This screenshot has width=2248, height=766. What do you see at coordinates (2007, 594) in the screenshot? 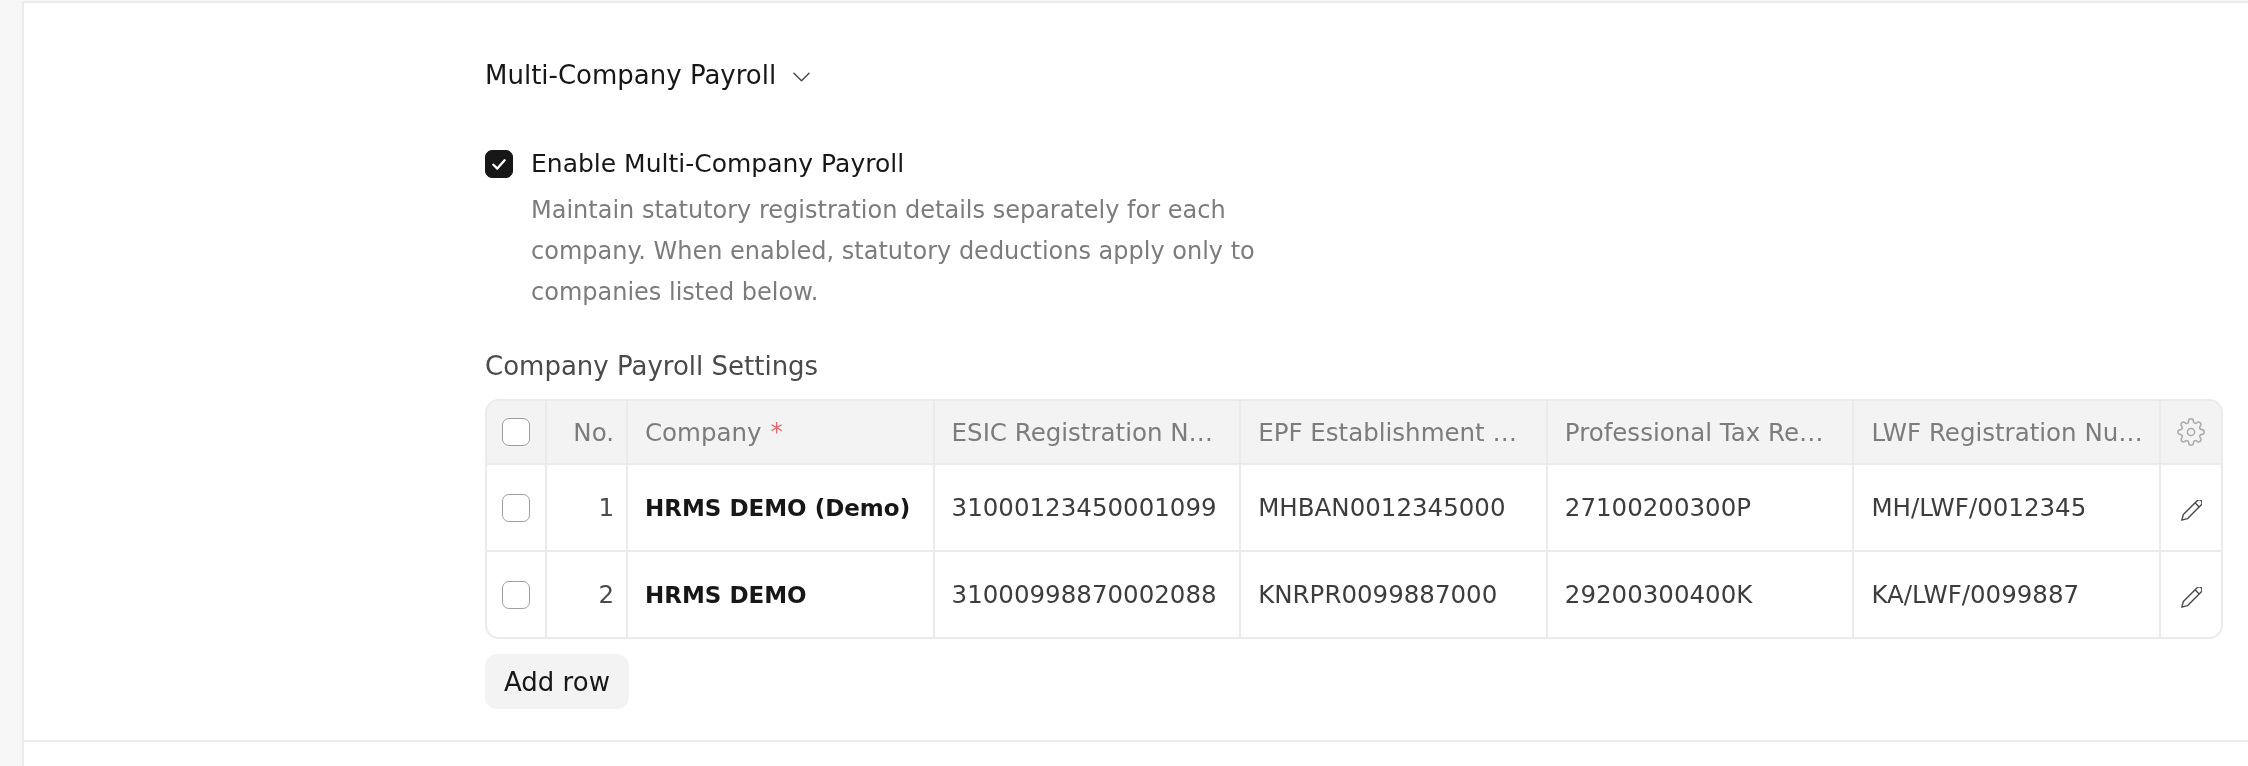
I see `table-cell: KA/LWF/0099887` at bounding box center [2007, 594].